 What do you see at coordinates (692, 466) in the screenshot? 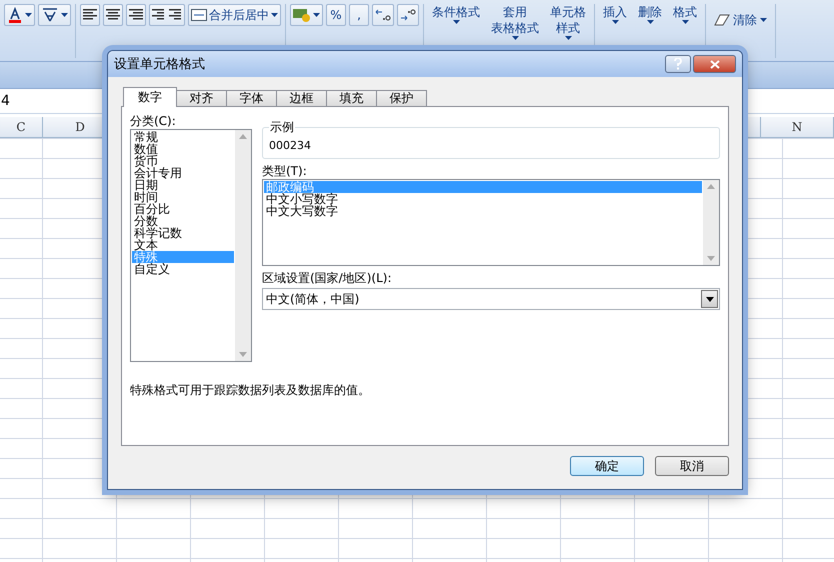
I see `dialog-button: 取消` at bounding box center [692, 466].